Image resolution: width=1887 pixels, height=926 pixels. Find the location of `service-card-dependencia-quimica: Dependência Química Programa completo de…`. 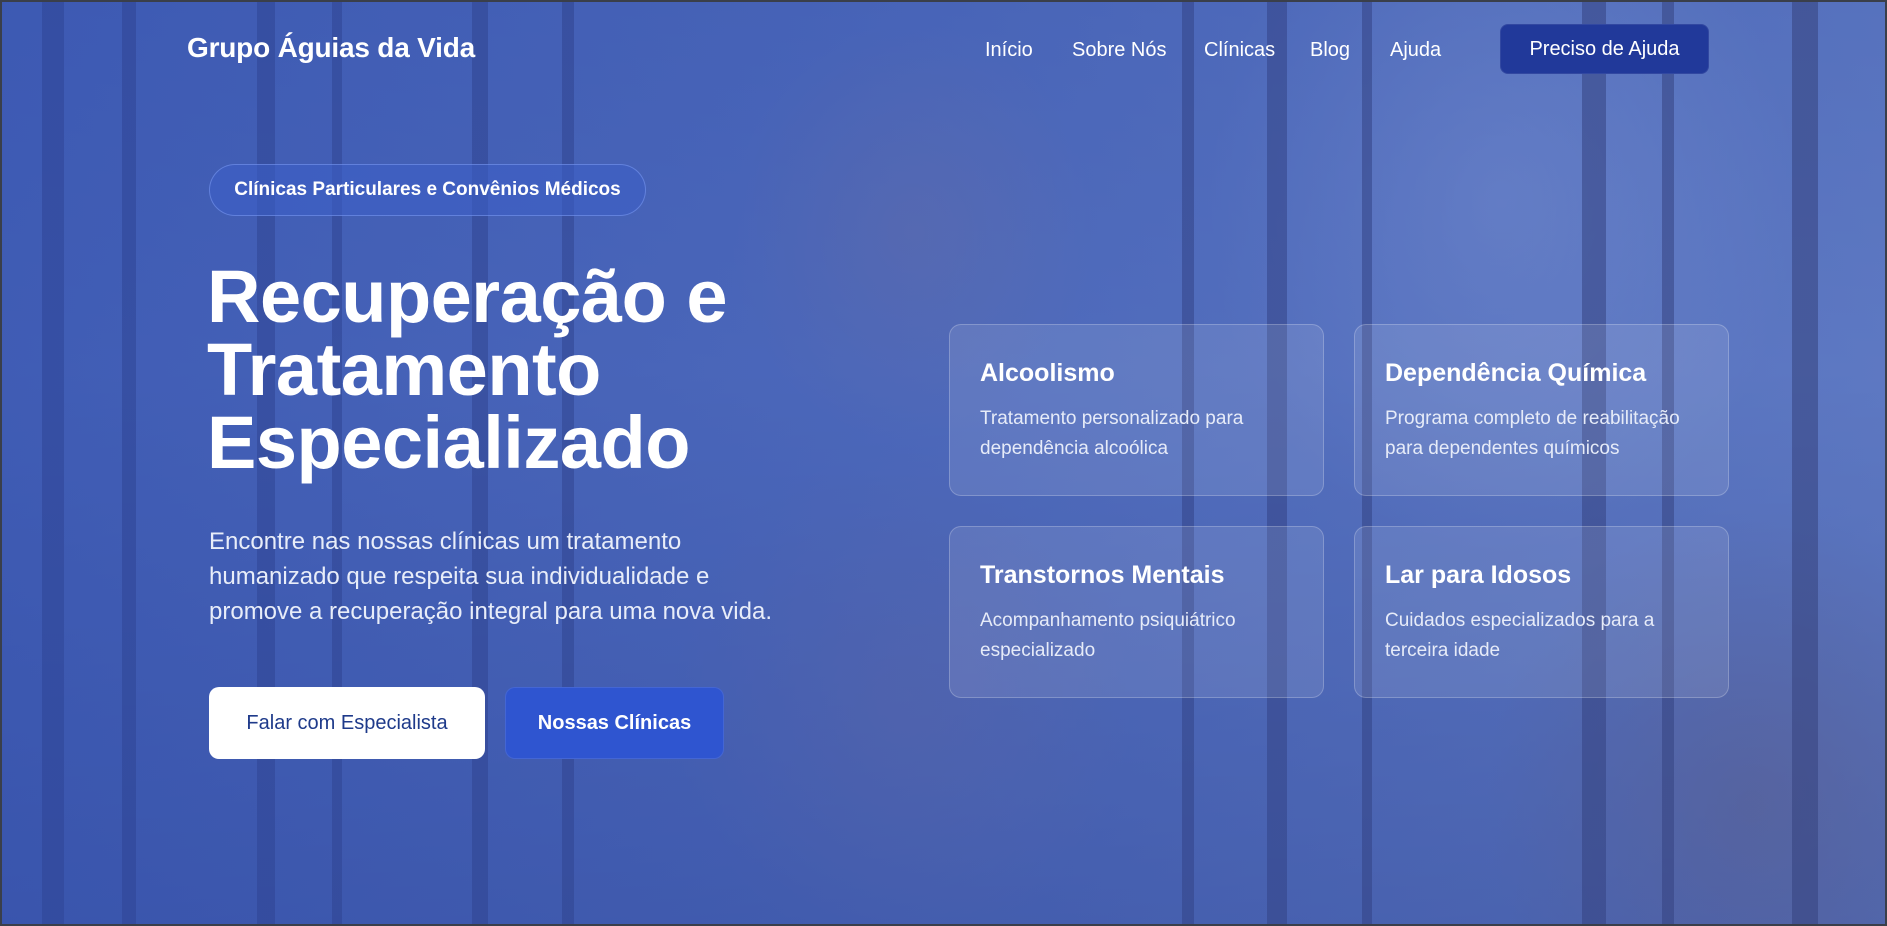

service-card-dependencia-quimica: Dependência Química Programa completo de… is located at coordinates (1541, 410).